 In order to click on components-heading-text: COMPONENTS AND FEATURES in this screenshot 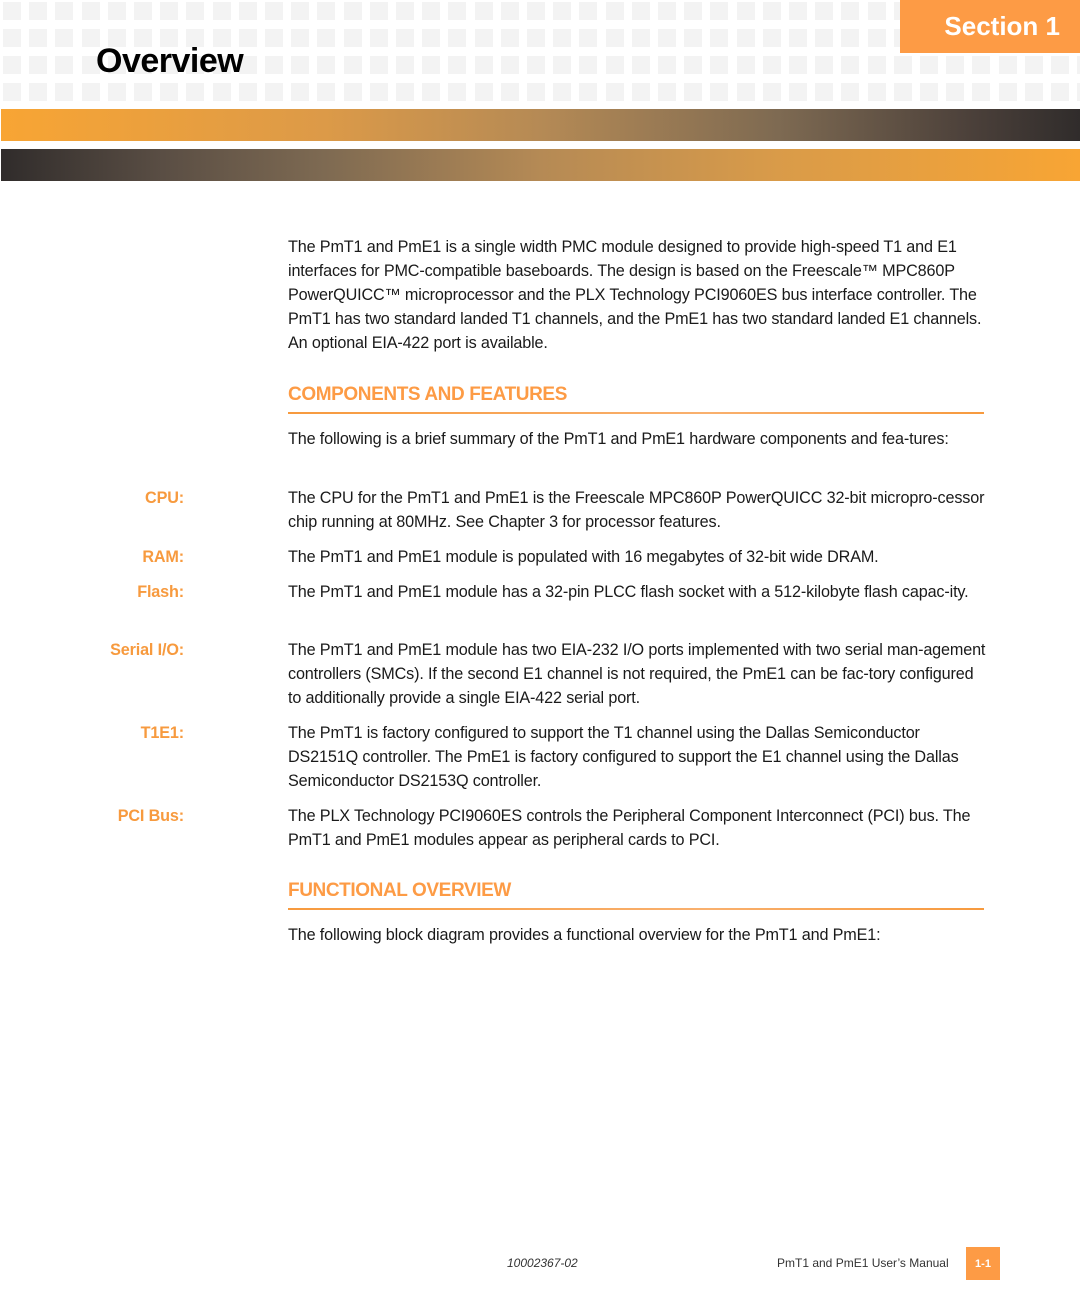, I will do `click(427, 394)`.